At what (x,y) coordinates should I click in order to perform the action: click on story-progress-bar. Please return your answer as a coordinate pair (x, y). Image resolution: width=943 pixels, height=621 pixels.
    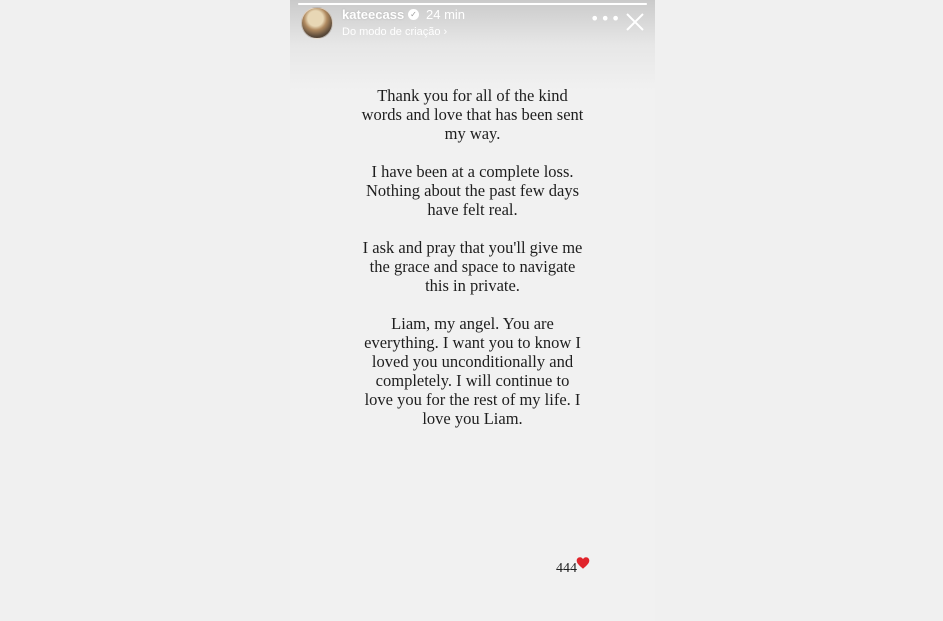
    Looking at the image, I should click on (472, 4).